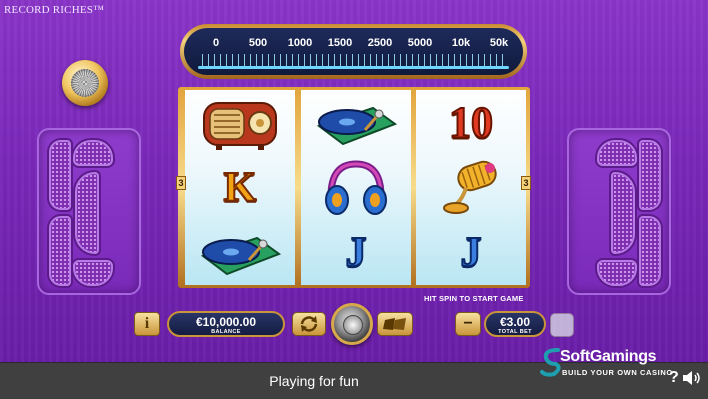 The image size is (708, 399). What do you see at coordinates (216, 43) in the screenshot?
I see `dial-label: 0` at bounding box center [216, 43].